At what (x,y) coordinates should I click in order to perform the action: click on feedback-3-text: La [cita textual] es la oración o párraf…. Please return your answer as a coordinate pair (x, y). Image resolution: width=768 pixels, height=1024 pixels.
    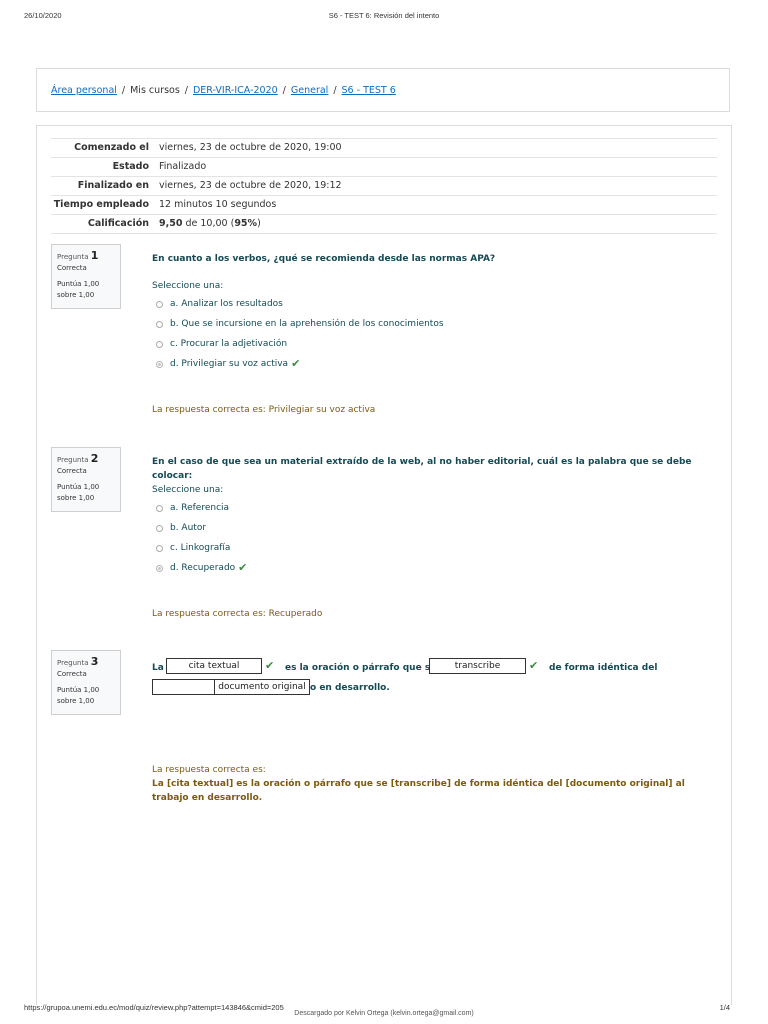
    Looking at the image, I should click on (418, 791).